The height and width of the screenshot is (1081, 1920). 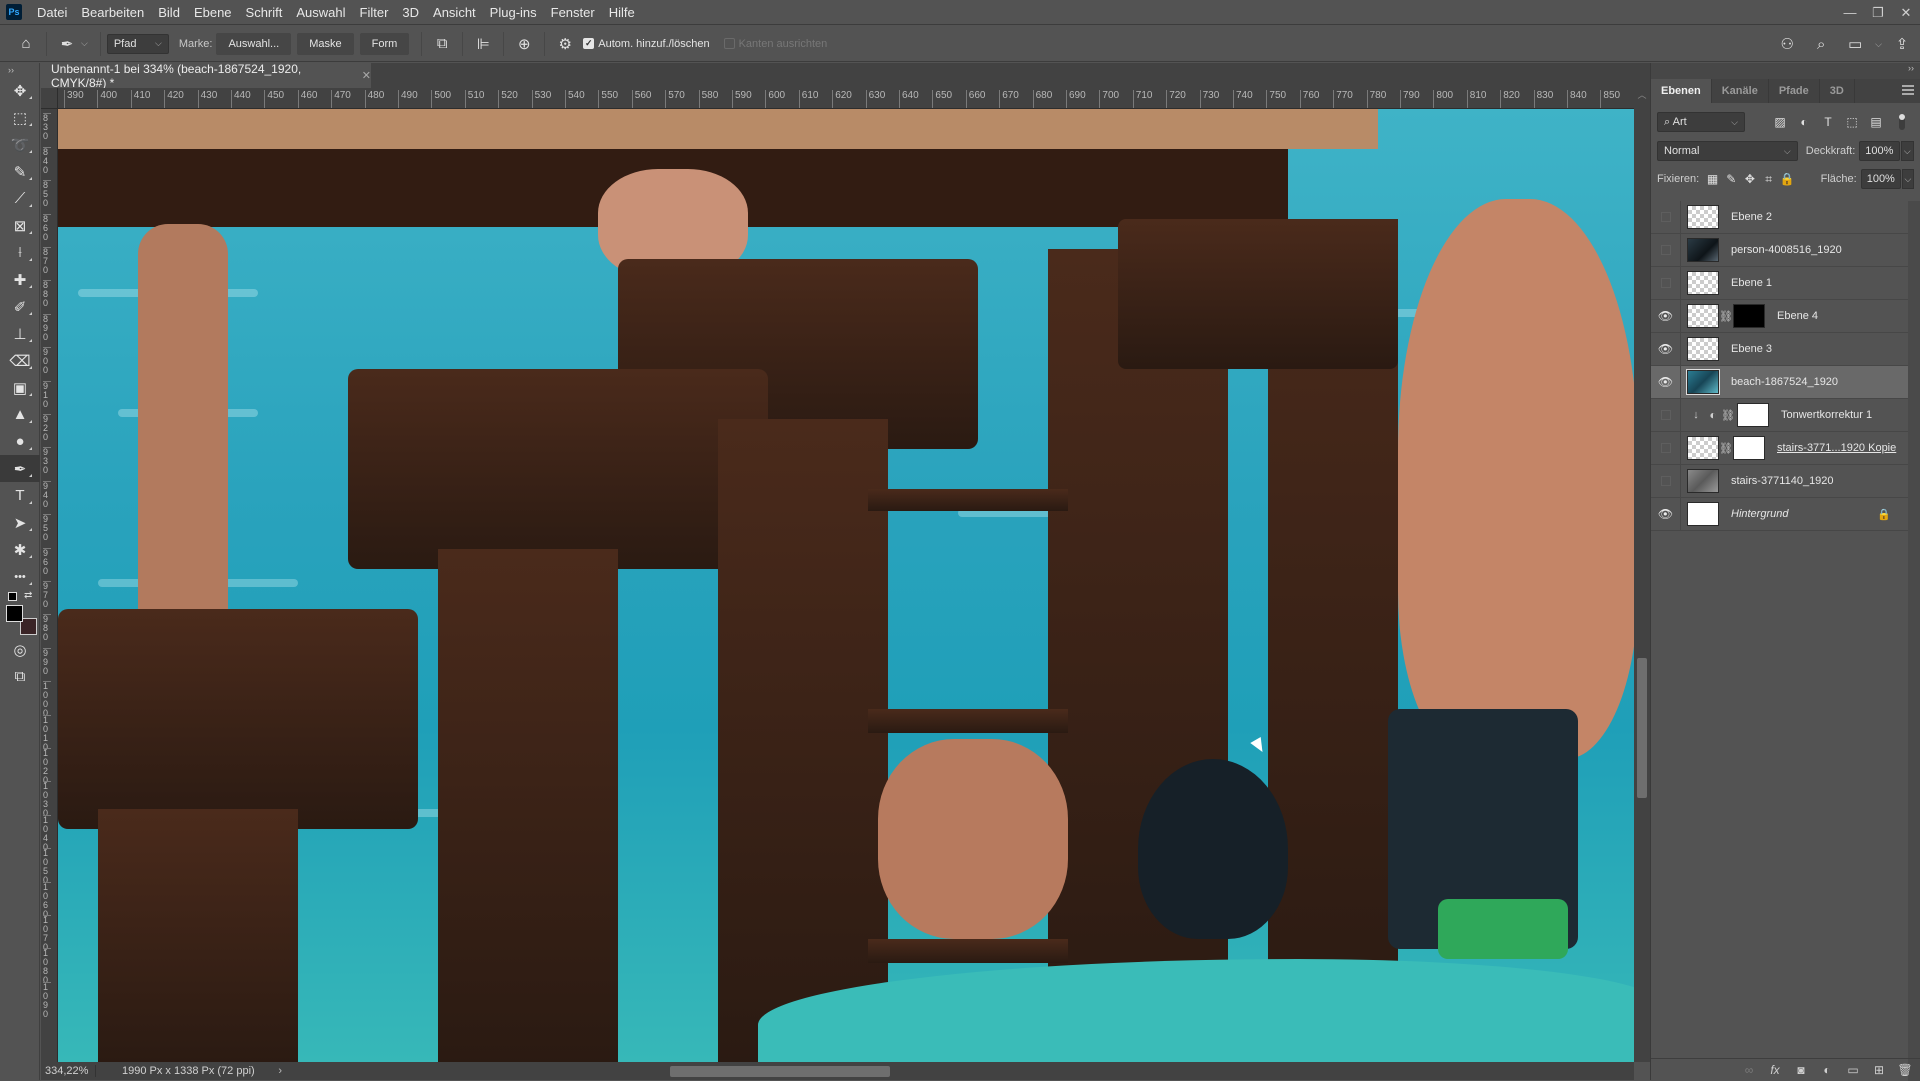 I want to click on layer-name: Ebene 4, so click(x=1797, y=316).